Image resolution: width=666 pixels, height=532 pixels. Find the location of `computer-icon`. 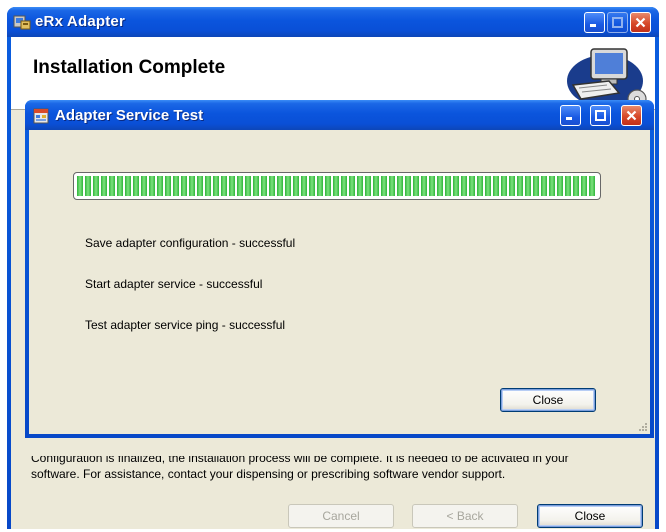

computer-icon is located at coordinates (607, 78).